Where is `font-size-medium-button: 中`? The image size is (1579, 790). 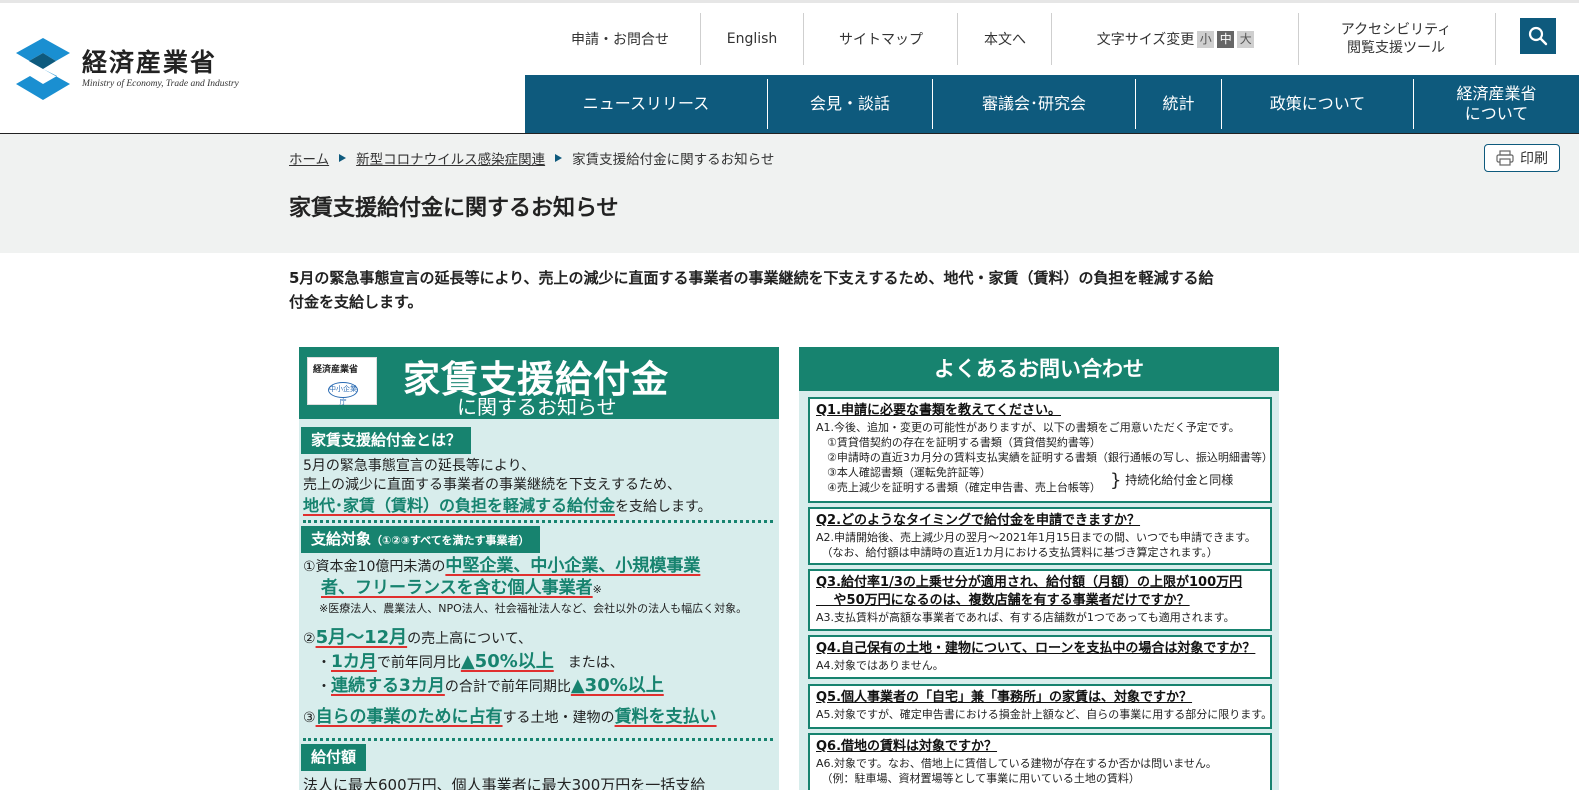 font-size-medium-button: 中 is located at coordinates (1226, 39).